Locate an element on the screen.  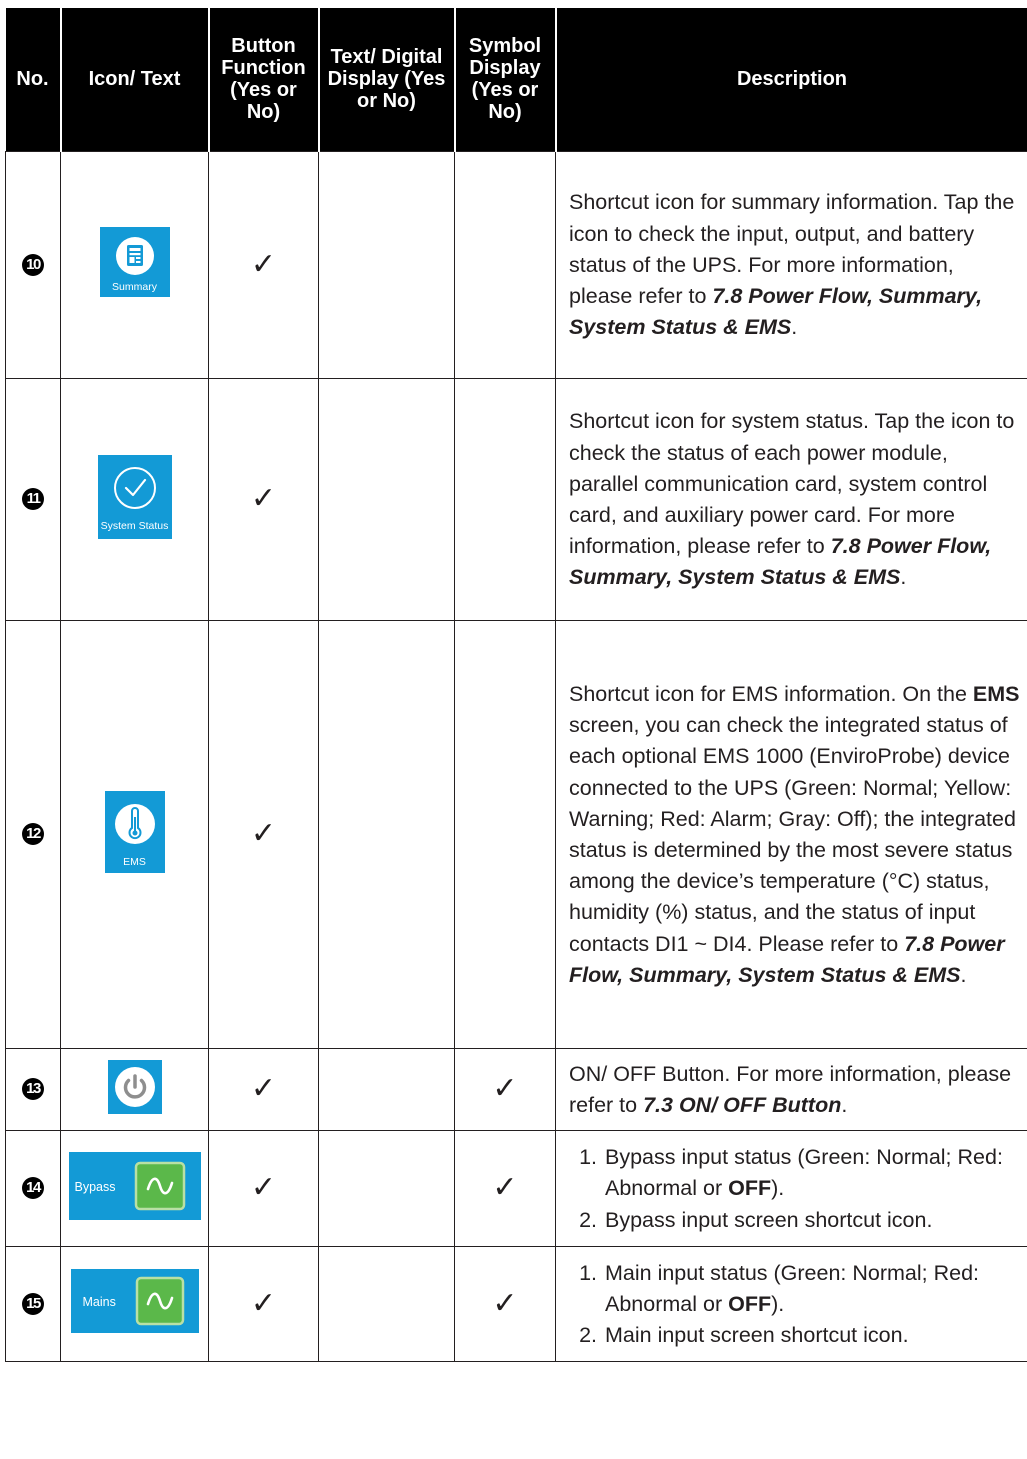
row-number-badge: 12 is located at coordinates (33, 834).